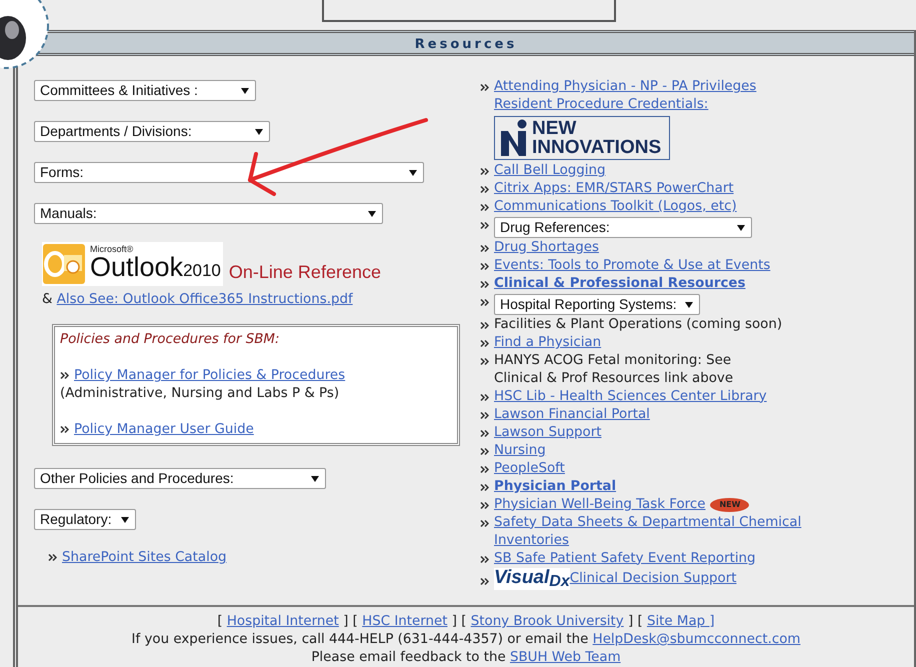  Describe the element at coordinates (623, 227) in the screenshot. I see `dropdown: Drug References:` at that location.